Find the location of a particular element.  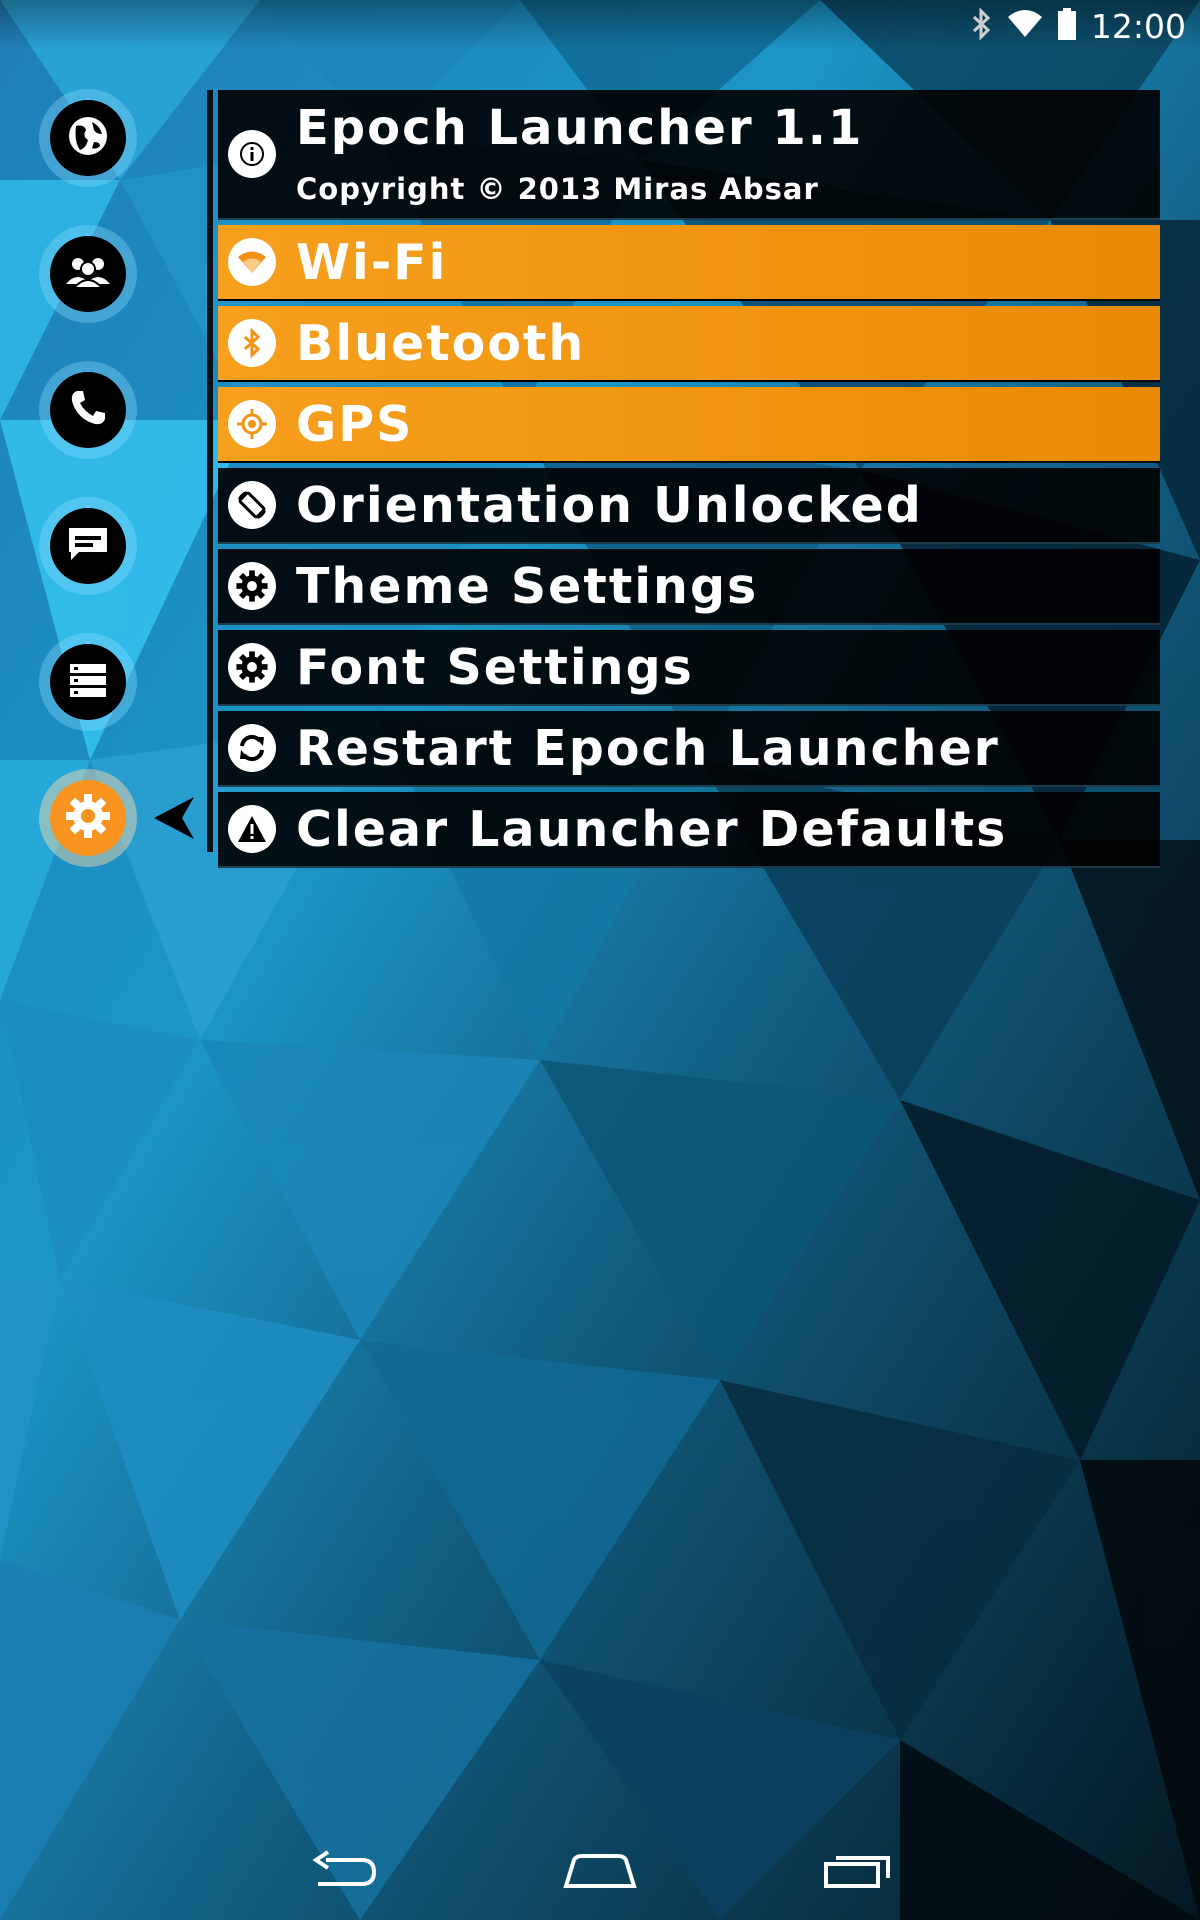

gps-label: GPS is located at coordinates (355, 424).